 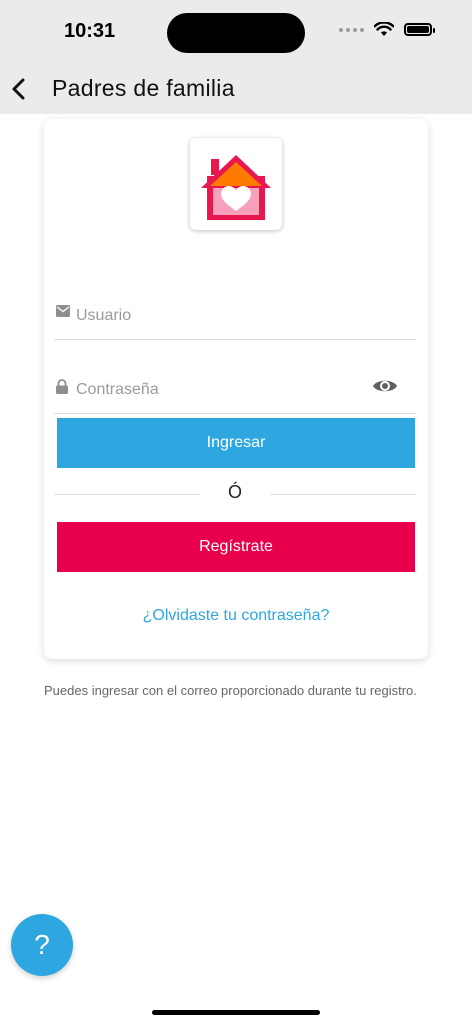 I want to click on username-field, so click(x=235, y=317).